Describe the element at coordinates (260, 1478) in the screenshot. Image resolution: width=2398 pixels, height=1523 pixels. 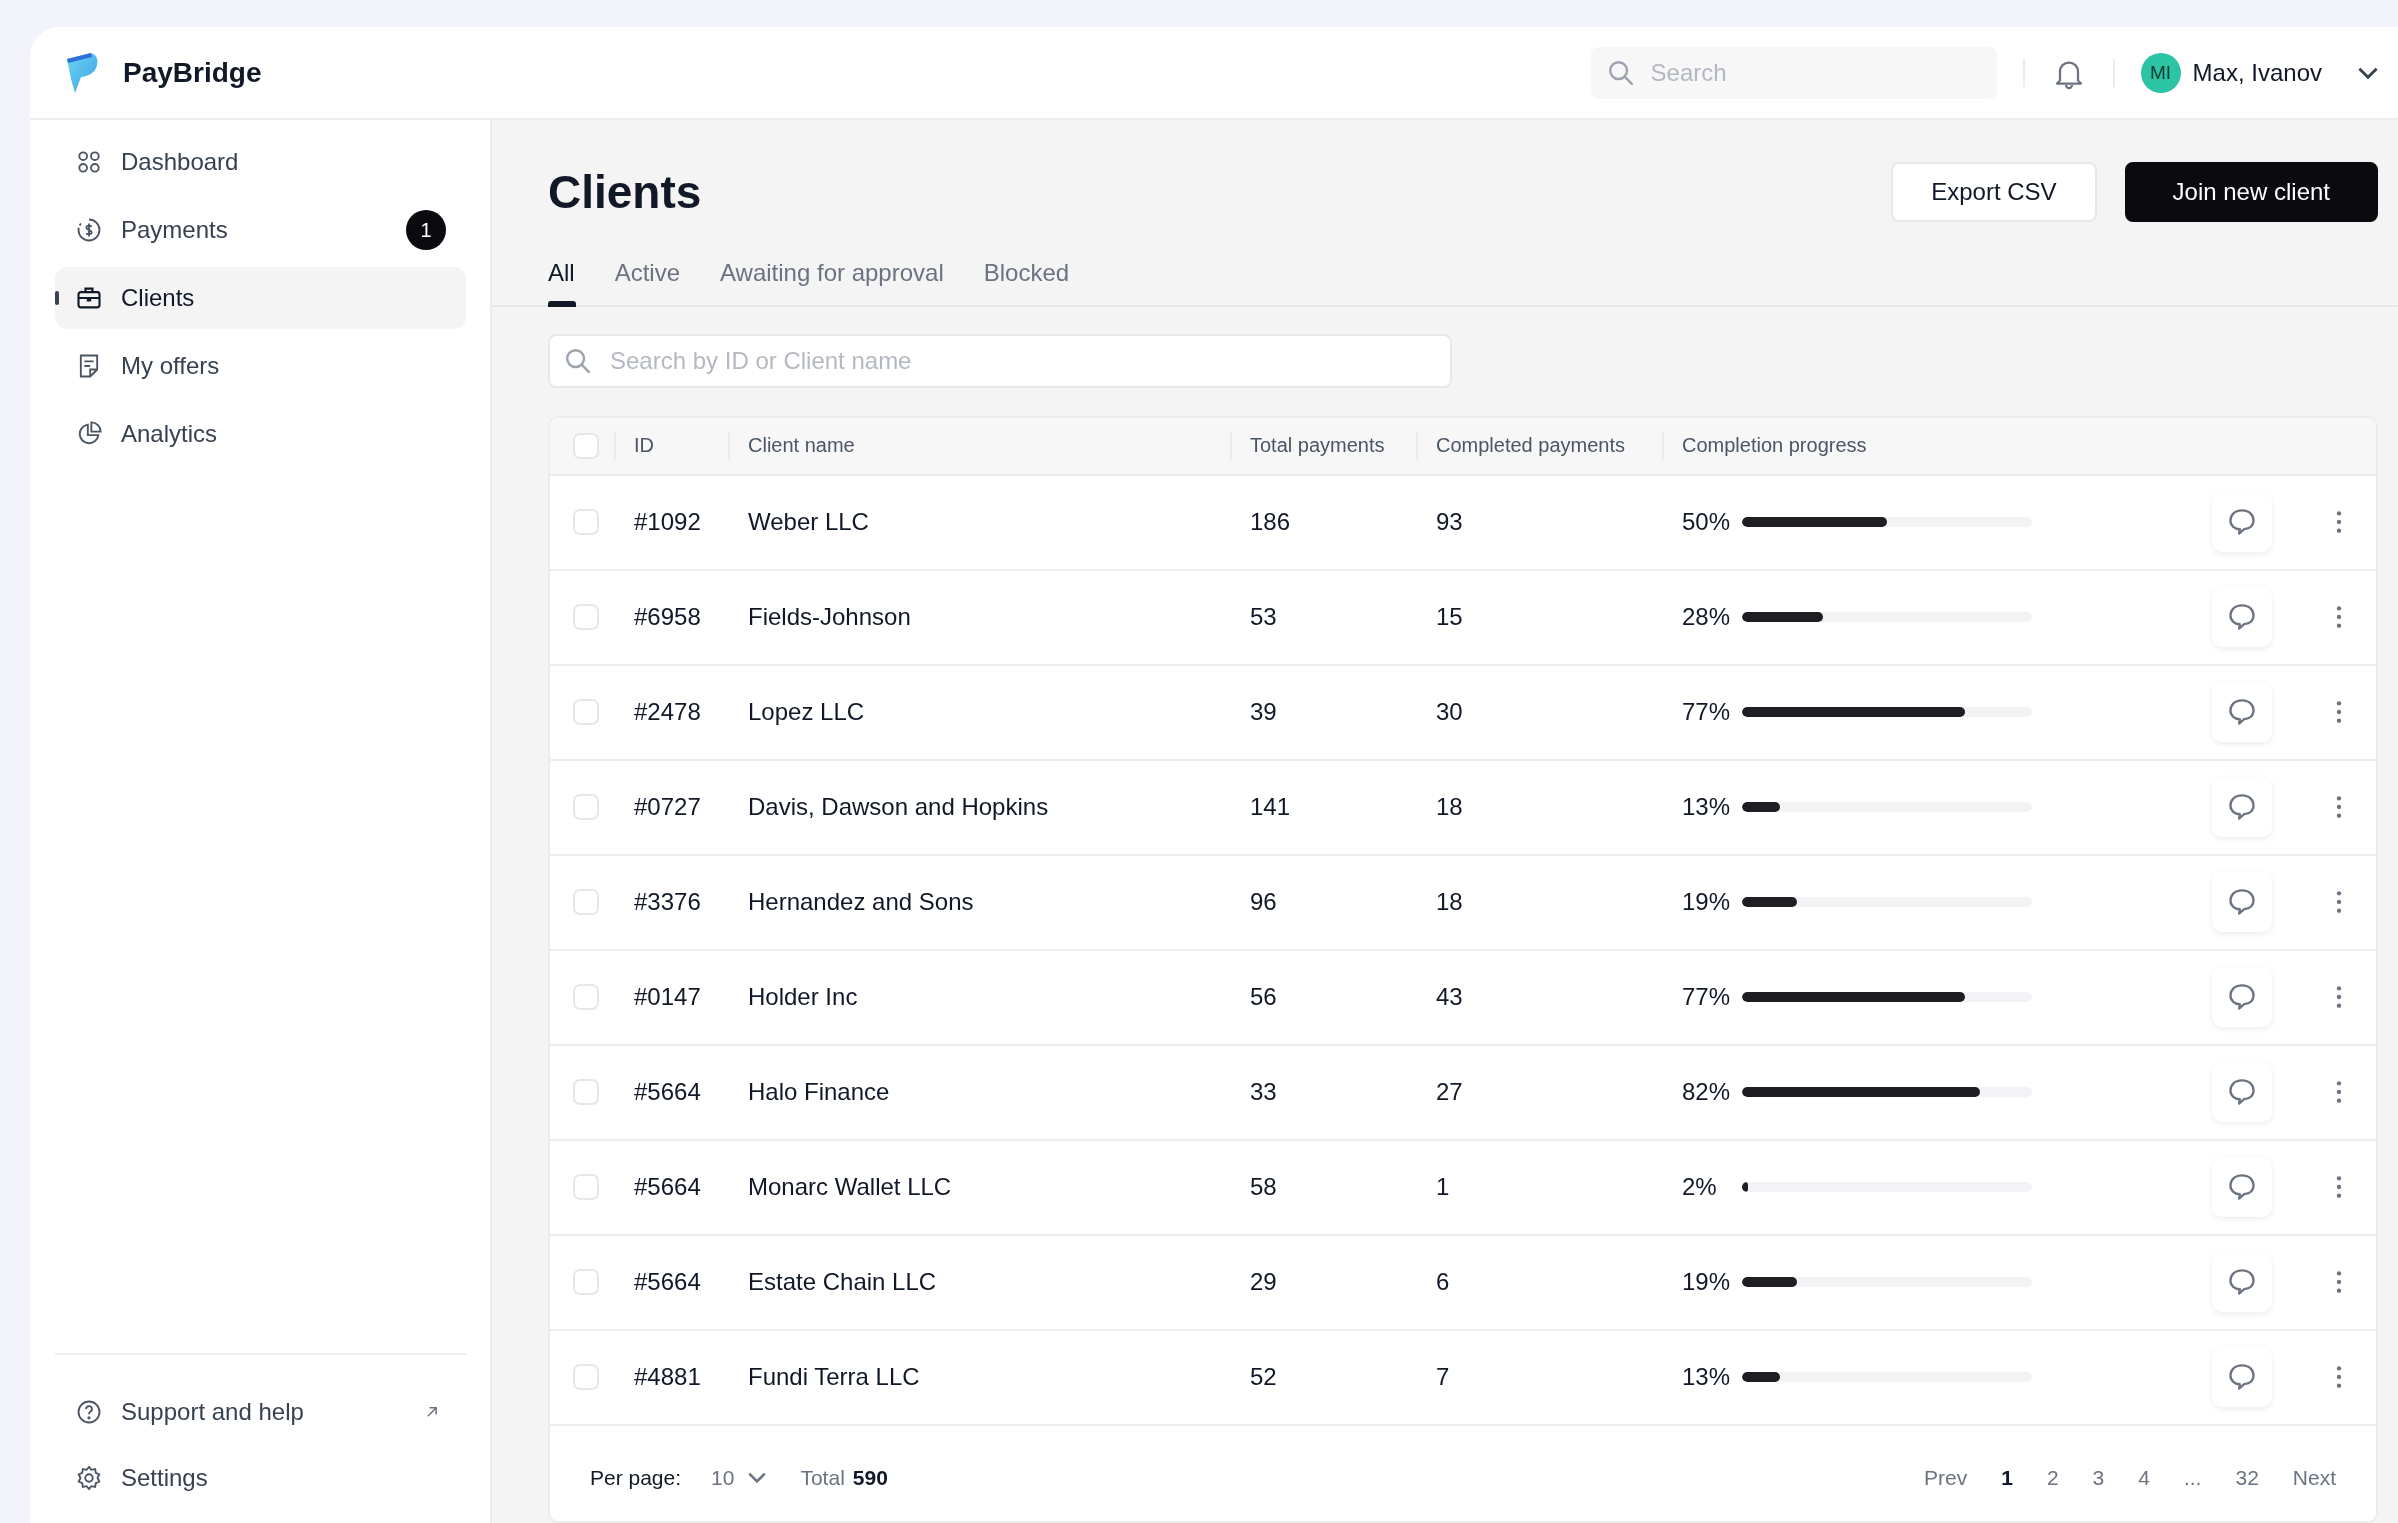
I see `sidebar-item: Settings` at that location.